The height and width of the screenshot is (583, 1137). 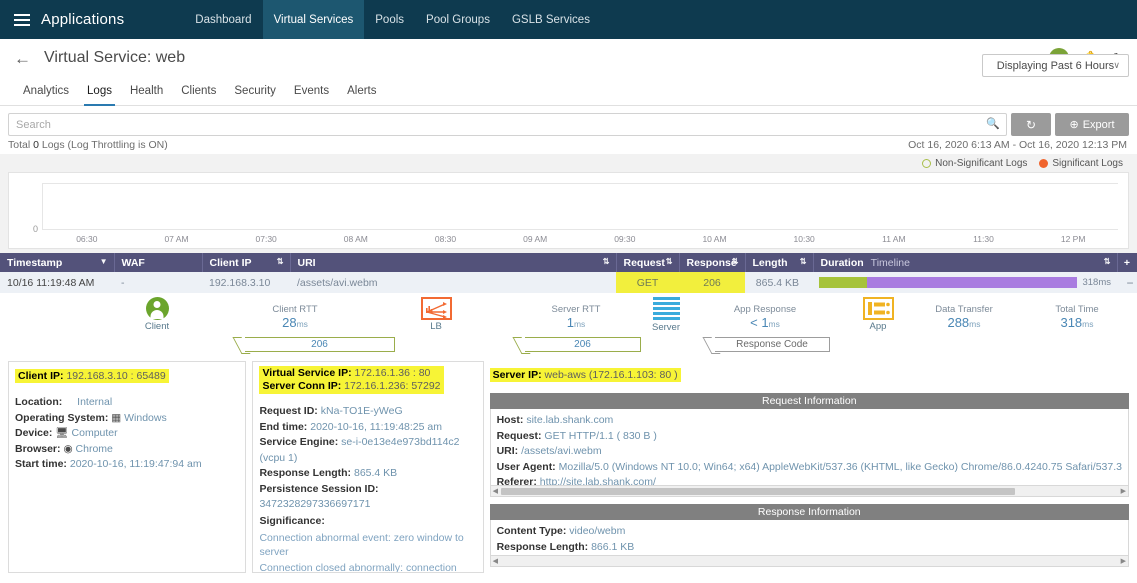 I want to click on export-icon: ⊕, so click(x=1074, y=125).